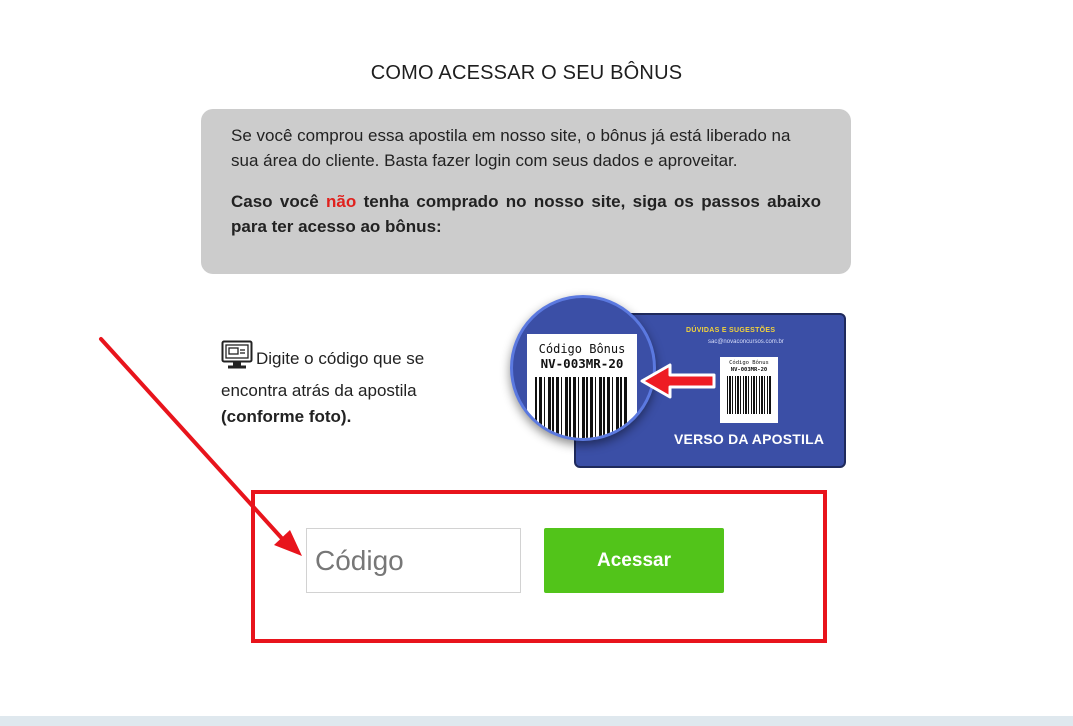 The width and height of the screenshot is (1073, 726). What do you see at coordinates (749, 370) in the screenshot?
I see `small-label-code: NV-003MR-20` at bounding box center [749, 370].